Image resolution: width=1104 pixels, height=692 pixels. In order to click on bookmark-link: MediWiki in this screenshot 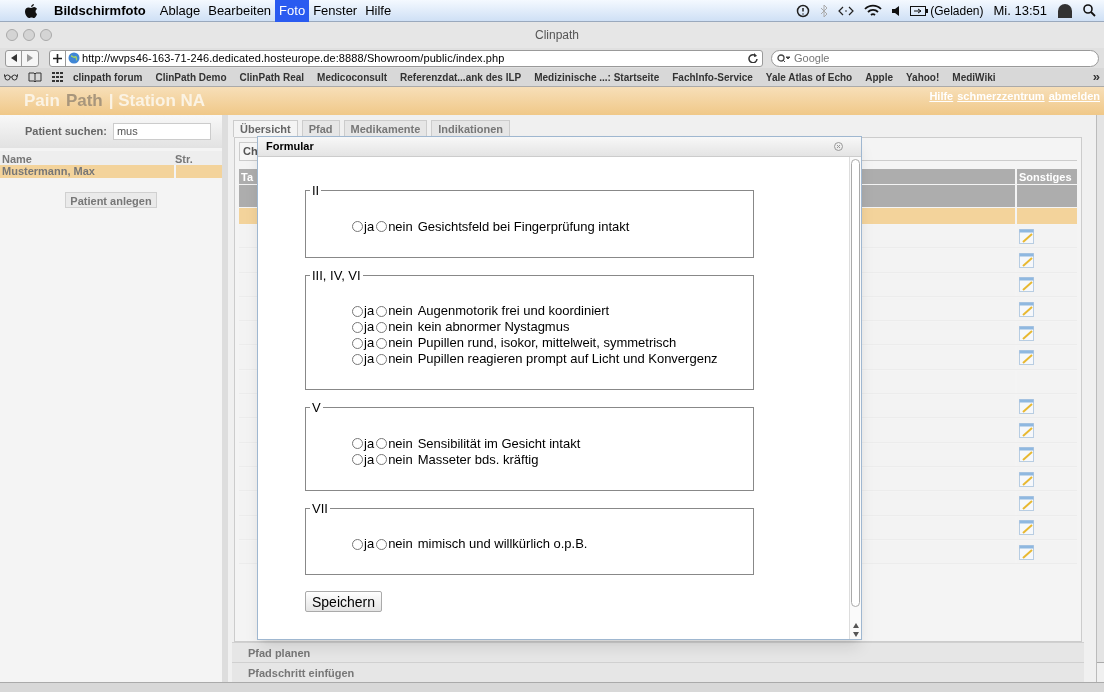, I will do `click(974, 77)`.